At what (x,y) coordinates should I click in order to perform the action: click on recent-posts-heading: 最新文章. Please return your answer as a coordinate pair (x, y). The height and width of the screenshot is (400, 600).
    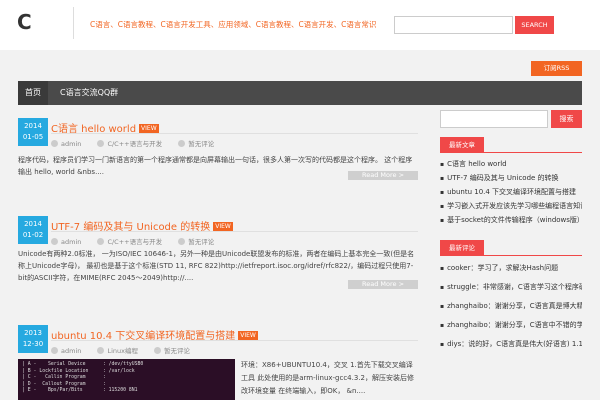
    Looking at the image, I should click on (511, 145).